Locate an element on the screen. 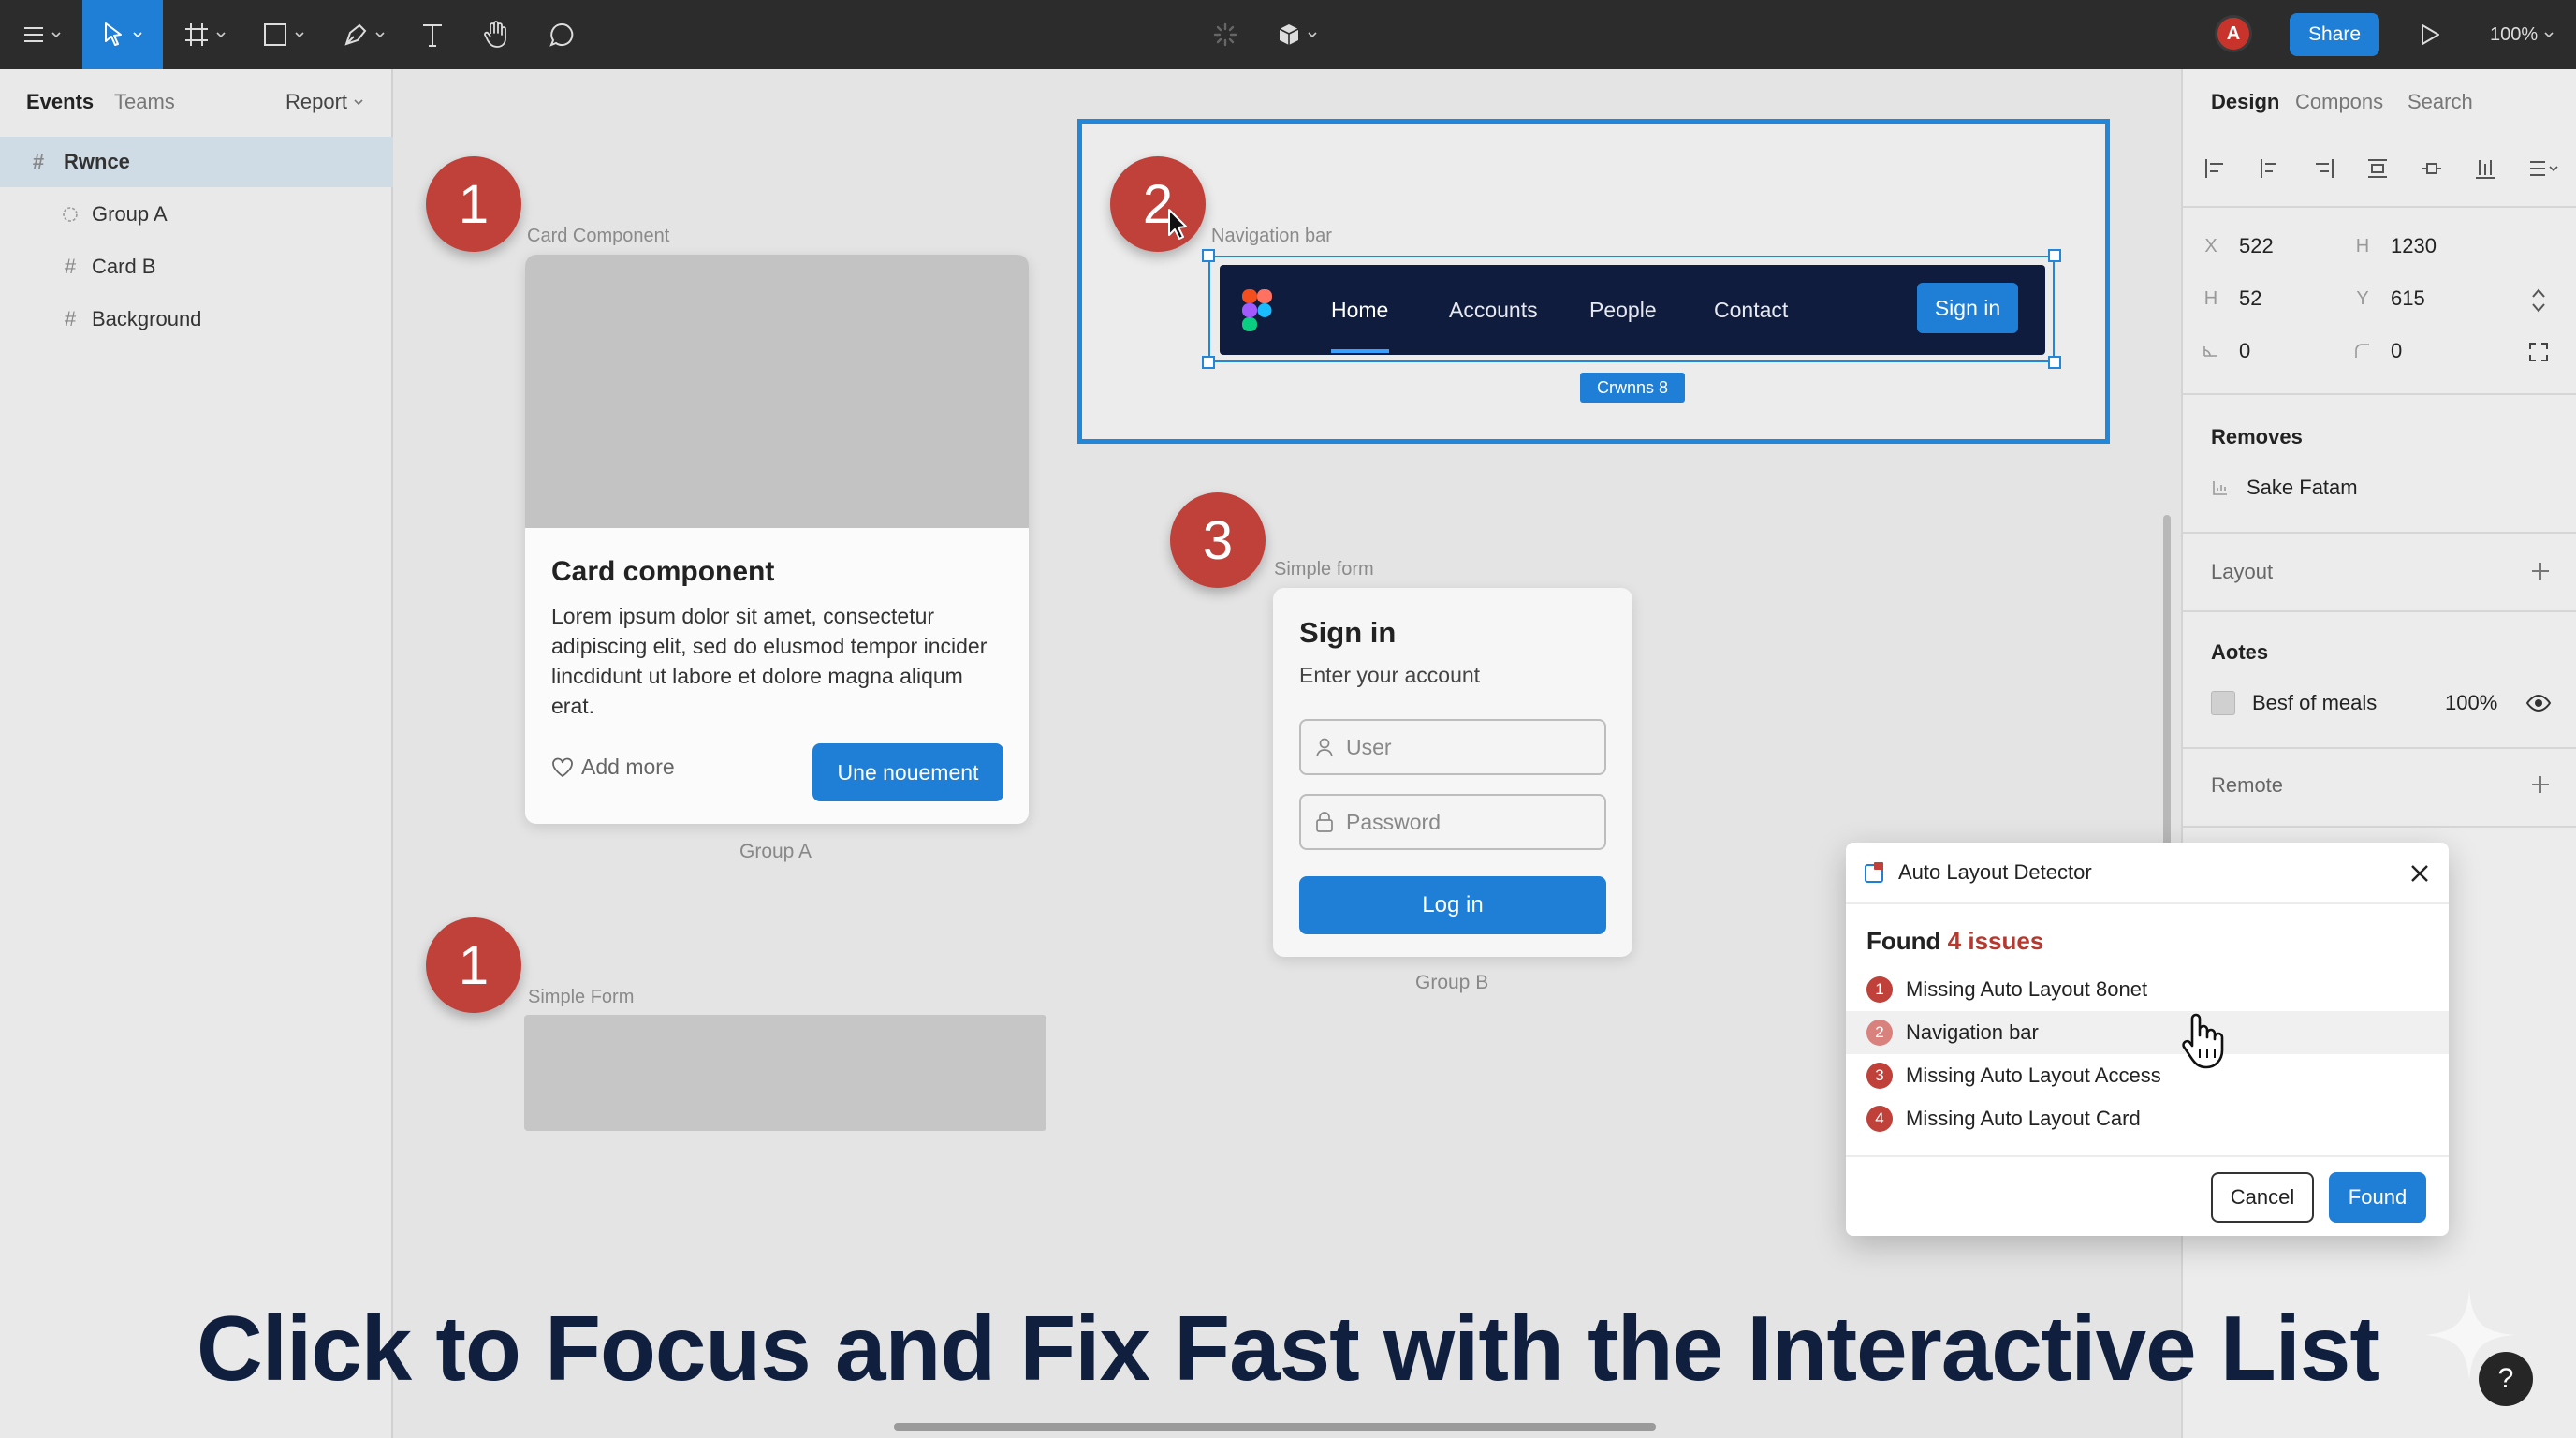  present-button is located at coordinates (2430, 34).